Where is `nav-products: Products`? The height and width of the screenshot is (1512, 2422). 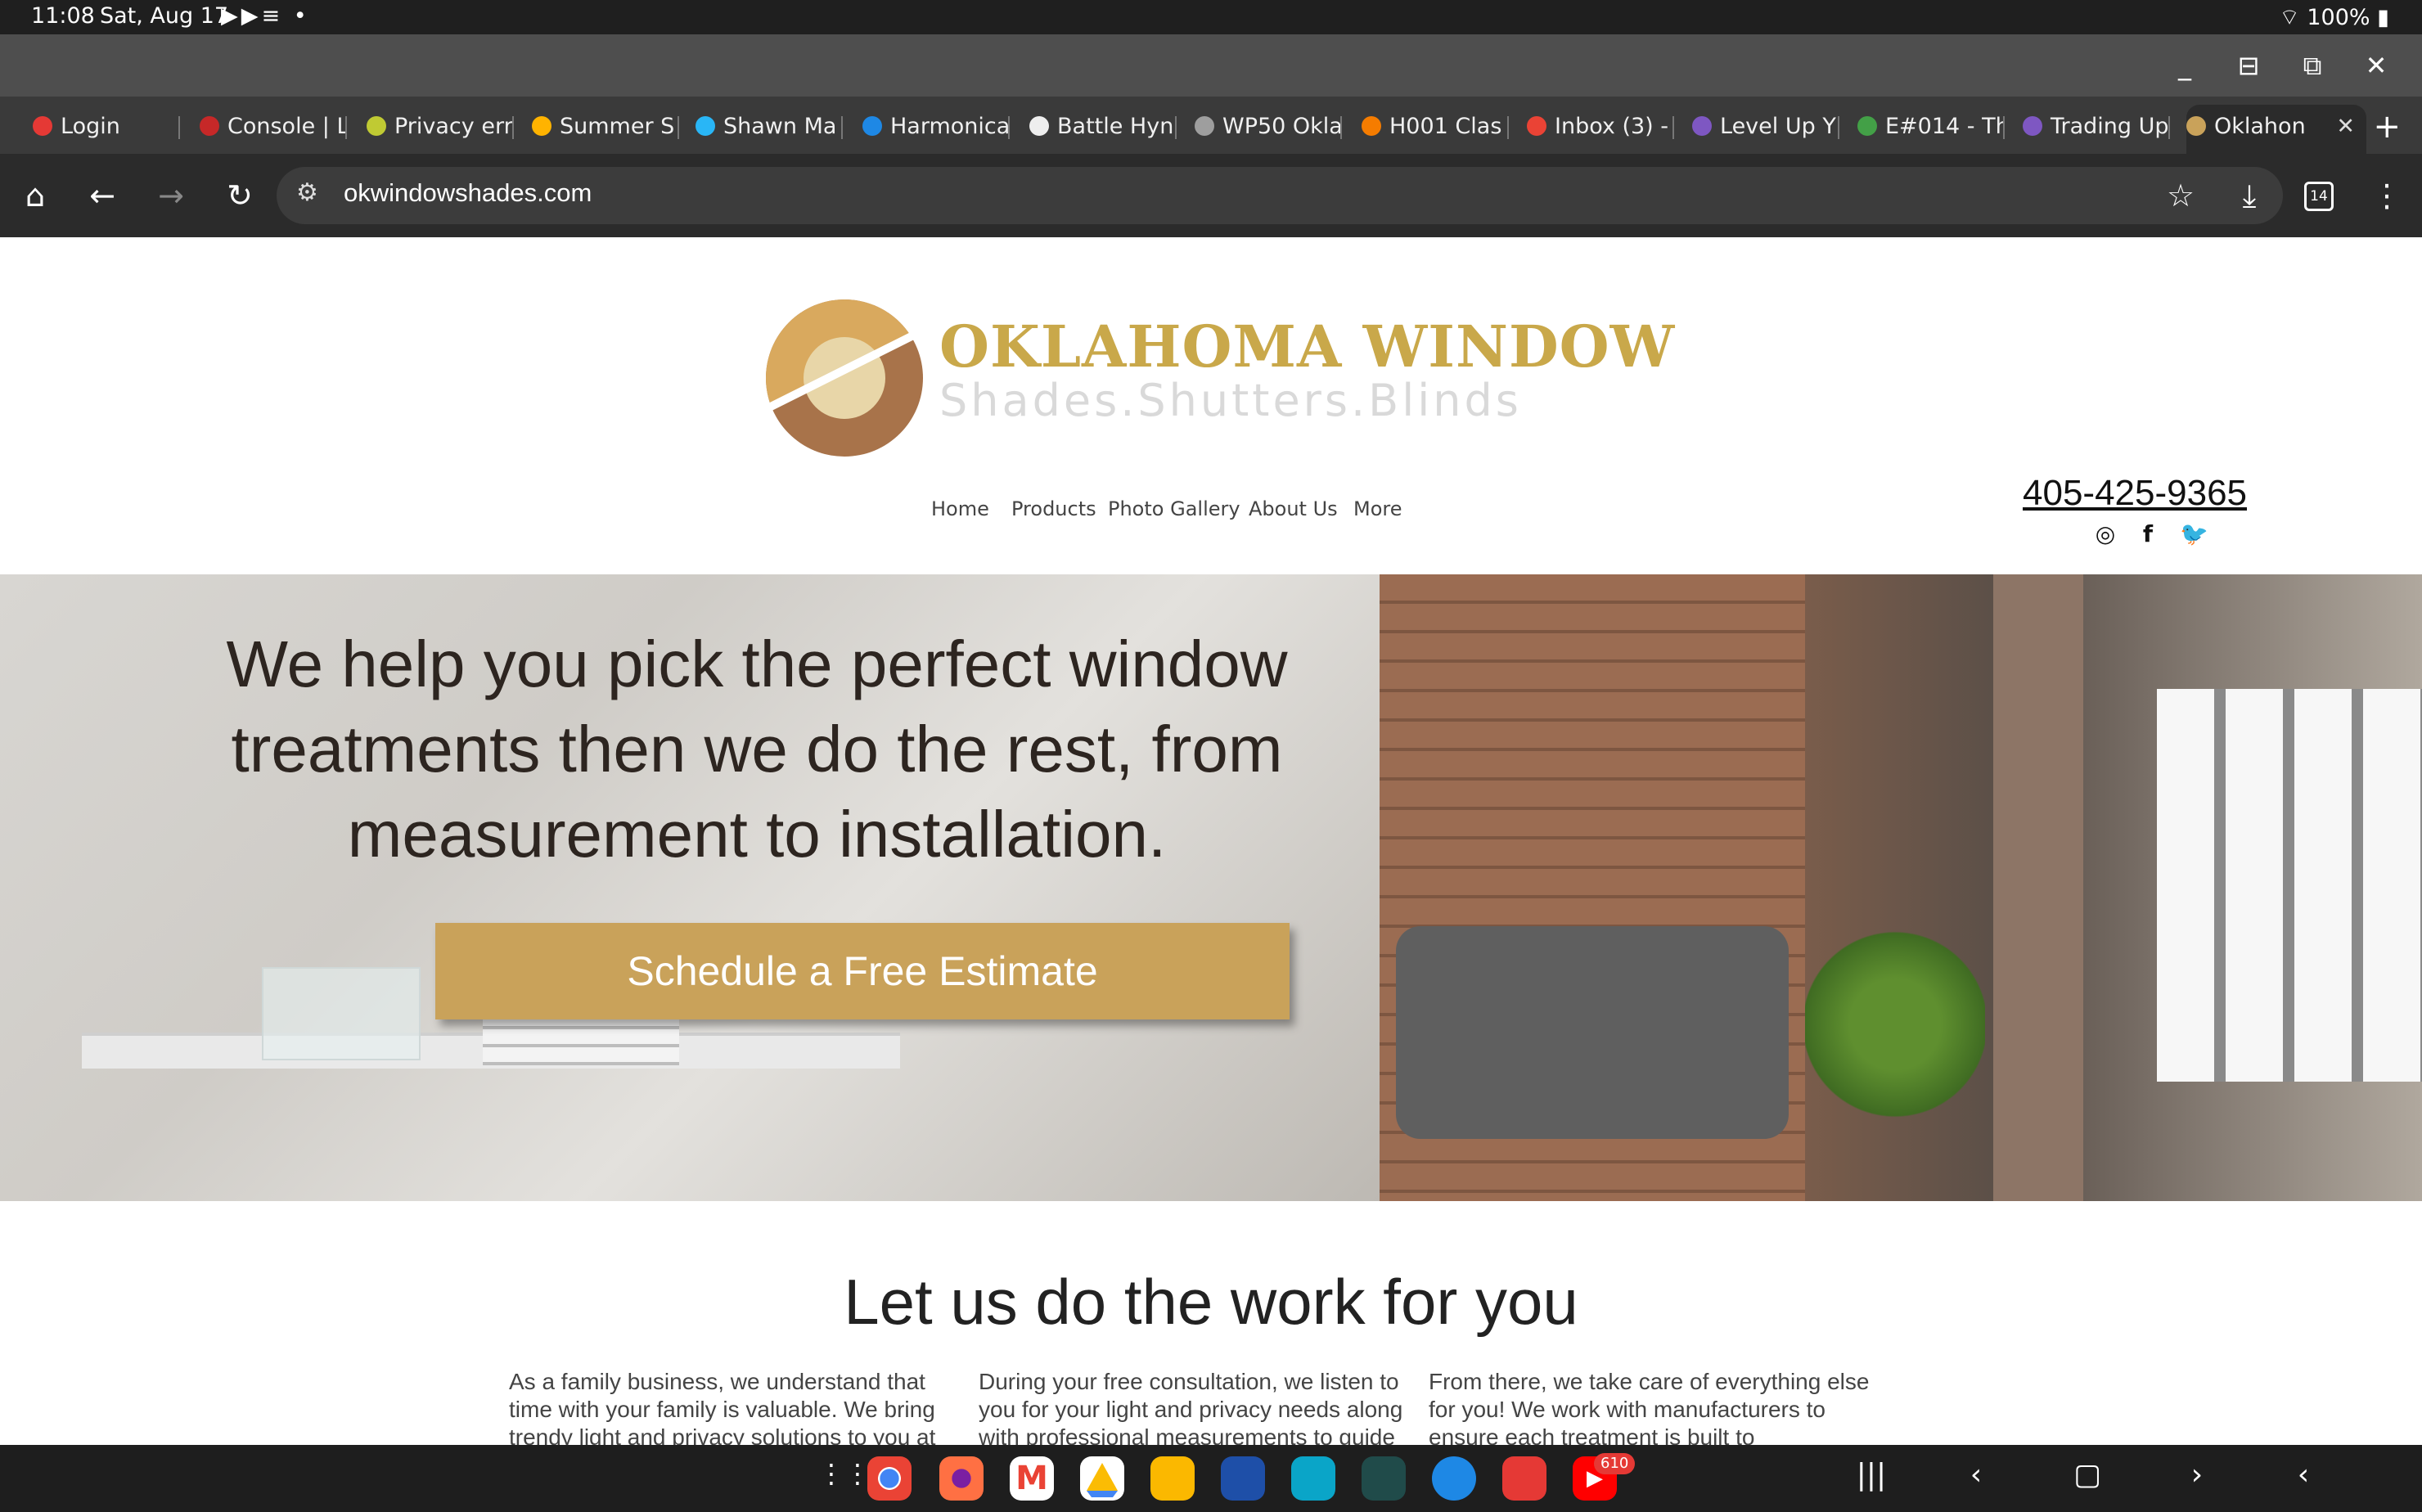 nav-products: Products is located at coordinates (1053, 509).